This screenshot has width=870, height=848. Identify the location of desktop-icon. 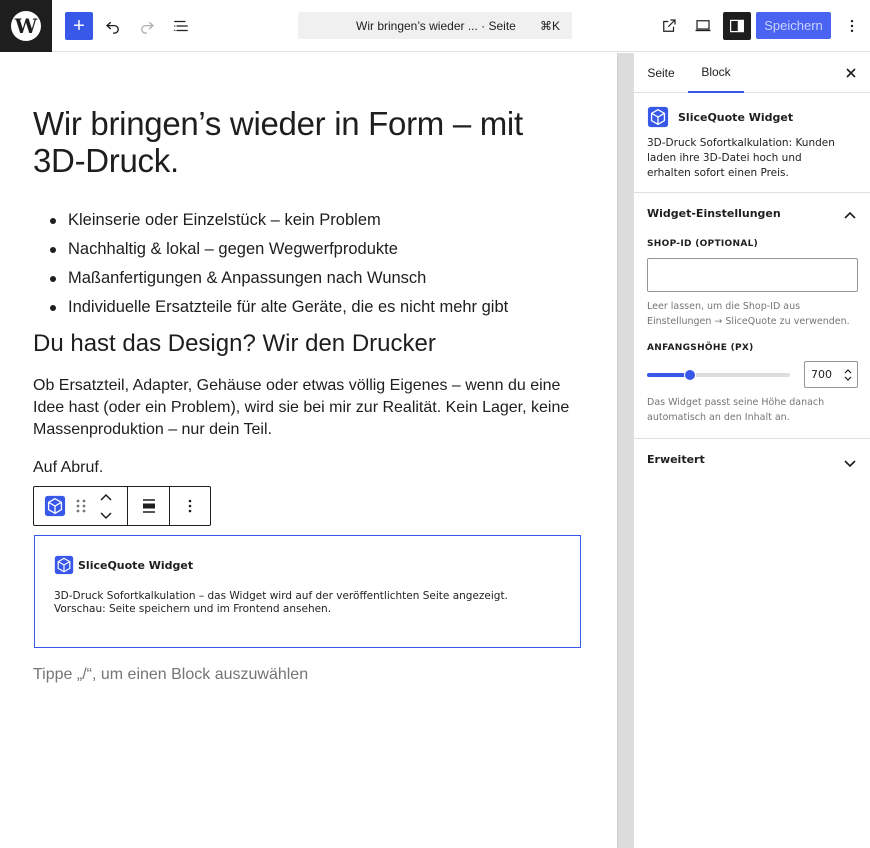
(703, 26).